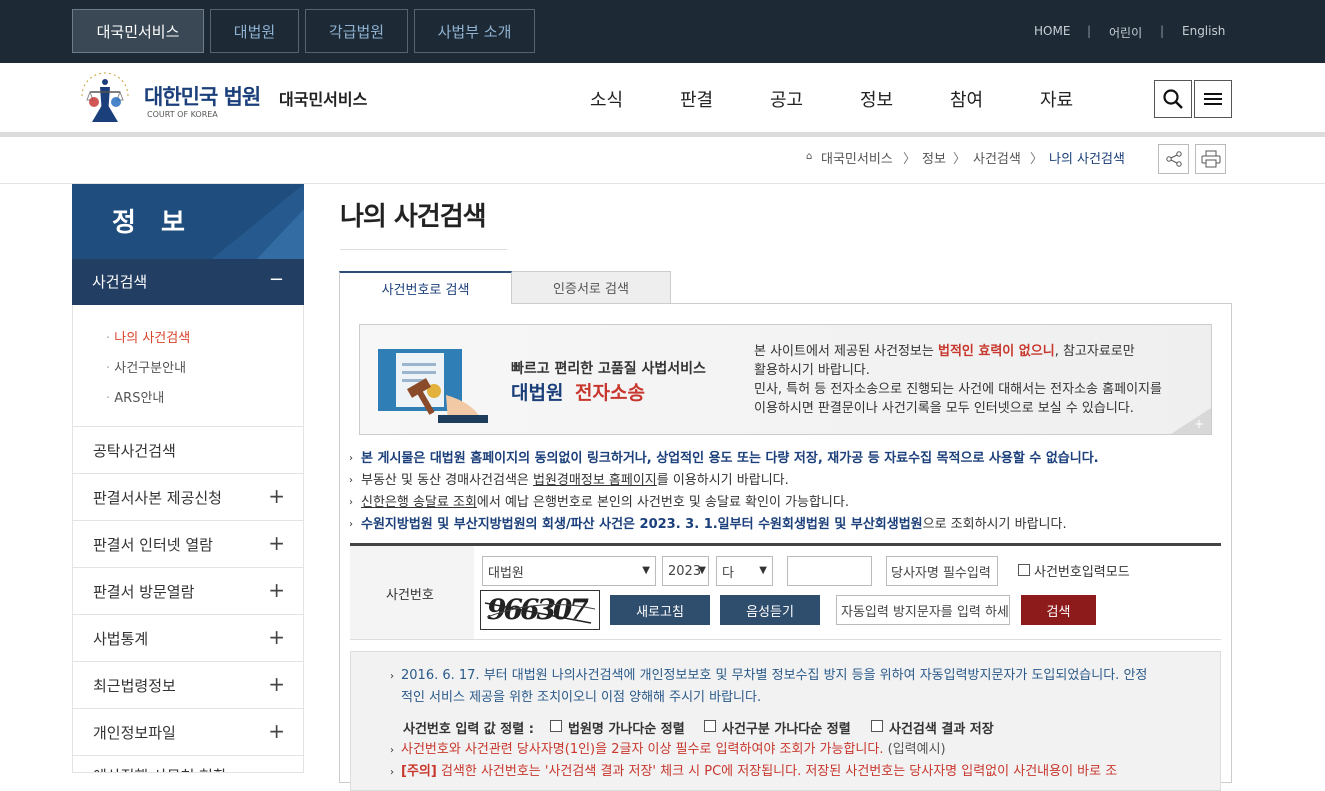 The image size is (1325, 791). I want to click on case-number-mode-checkbox, so click(1024, 570).